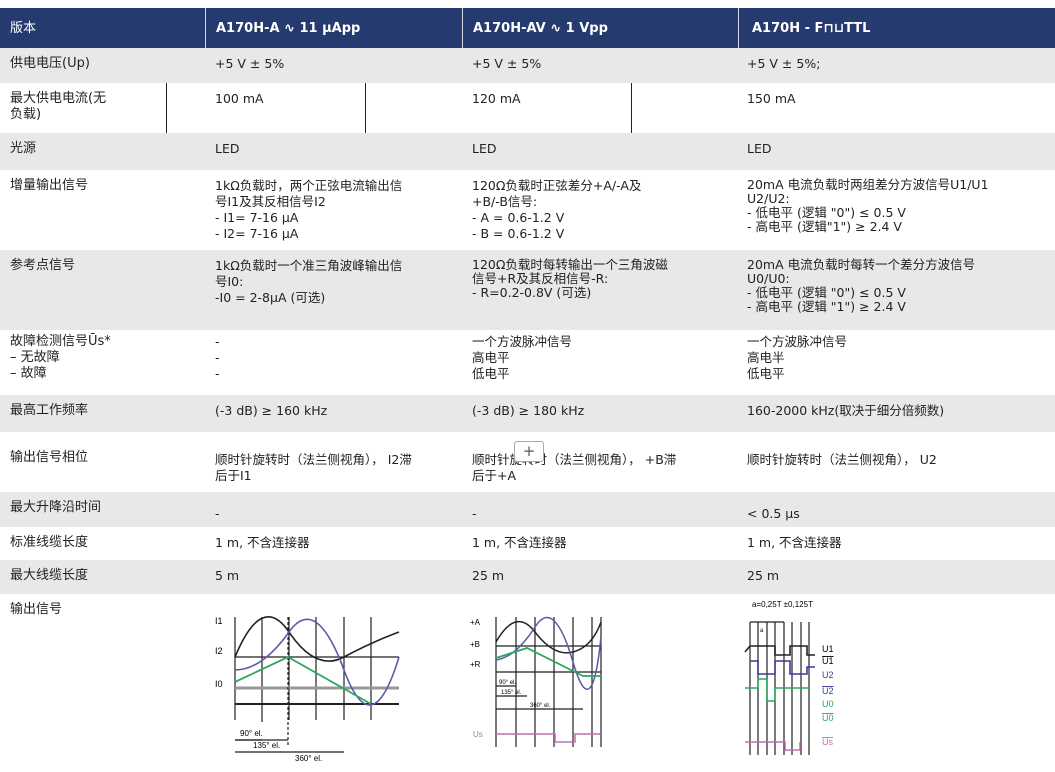 Image resolution: width=1055 pixels, height=772 pixels. What do you see at coordinates (49, 410) in the screenshot?
I see `row-label: 最高工作频率` at bounding box center [49, 410].